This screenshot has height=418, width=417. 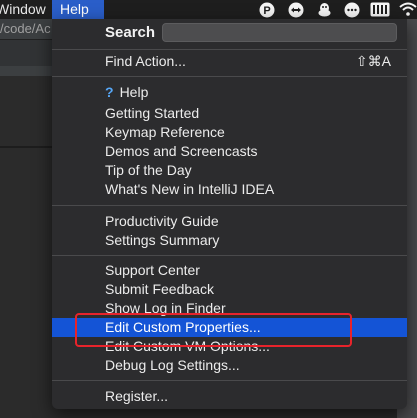 I want to click on help-question-icon: ?, so click(x=109, y=92).